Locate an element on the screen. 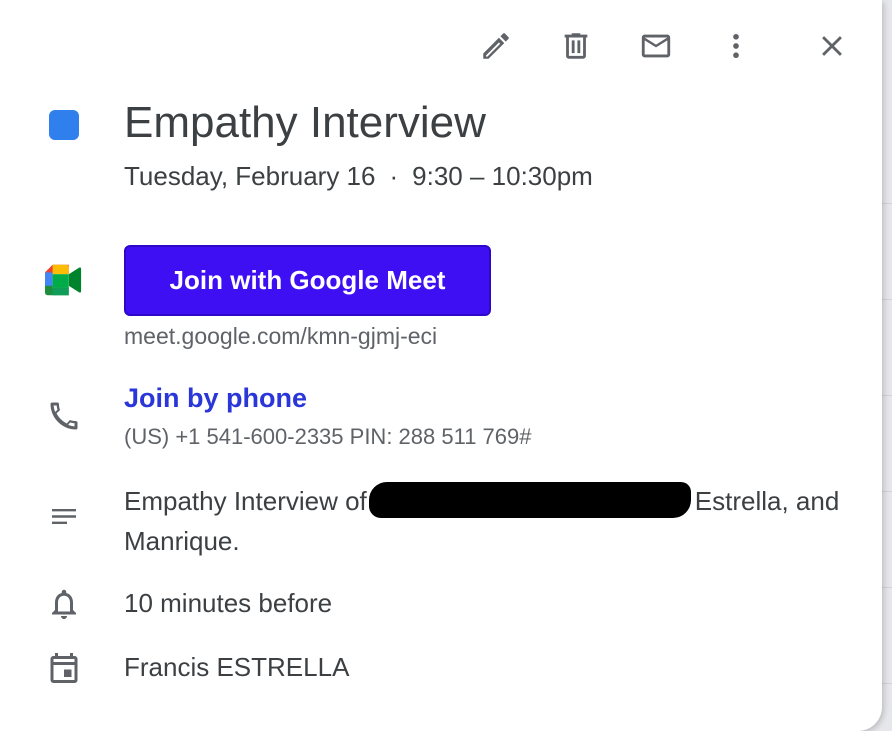 The image size is (892, 731). email-guests-button is located at coordinates (656, 46).